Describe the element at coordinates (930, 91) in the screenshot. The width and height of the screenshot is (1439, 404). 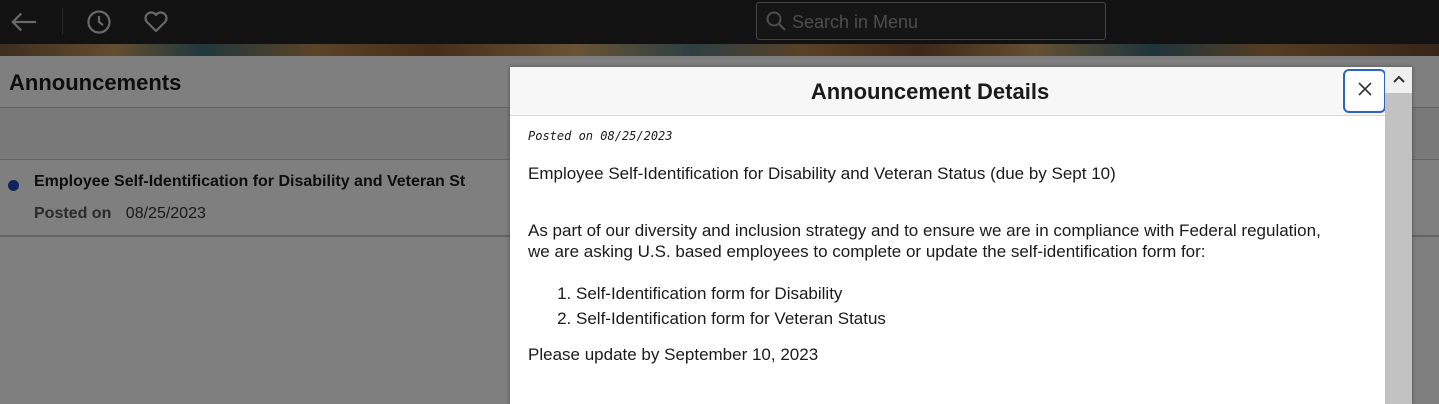
I see `modal-title: Announcement Details` at that location.